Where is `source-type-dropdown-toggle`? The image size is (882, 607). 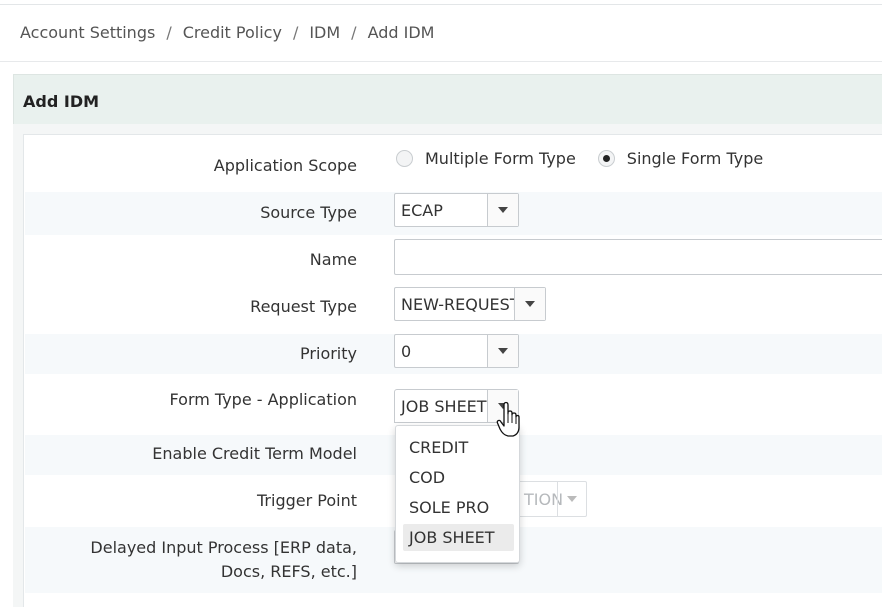 source-type-dropdown-toggle is located at coordinates (502, 210).